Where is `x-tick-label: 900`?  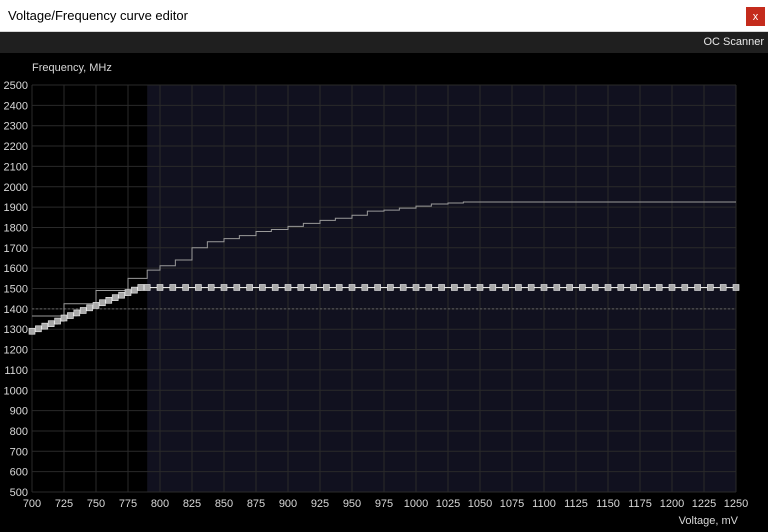 x-tick-label: 900 is located at coordinates (288, 504).